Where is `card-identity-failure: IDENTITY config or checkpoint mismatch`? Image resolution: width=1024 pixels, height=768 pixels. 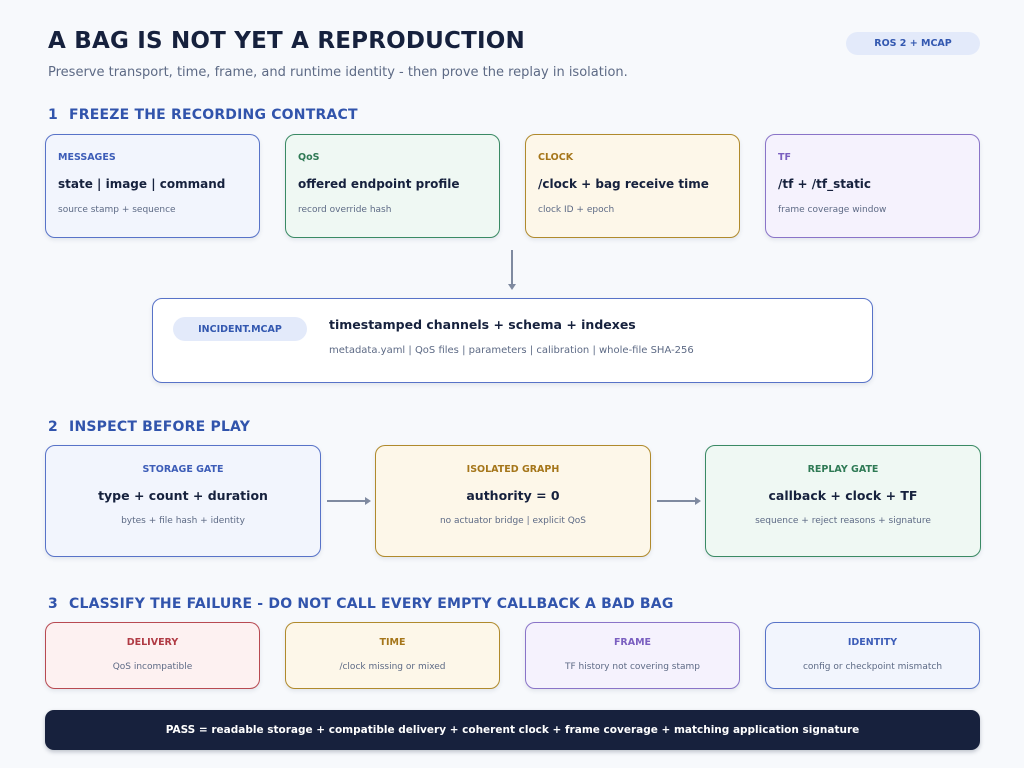
card-identity-failure: IDENTITY config or checkpoint mismatch is located at coordinates (872, 655).